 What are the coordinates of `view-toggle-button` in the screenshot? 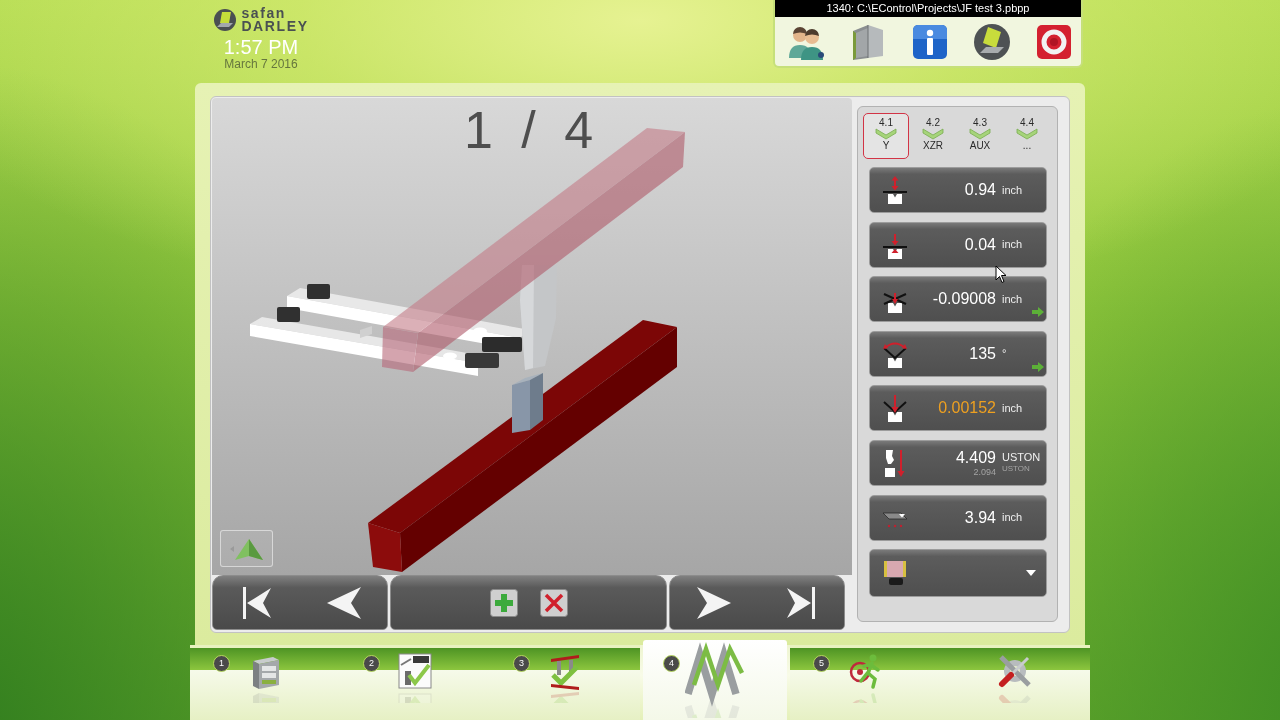 It's located at (246, 548).